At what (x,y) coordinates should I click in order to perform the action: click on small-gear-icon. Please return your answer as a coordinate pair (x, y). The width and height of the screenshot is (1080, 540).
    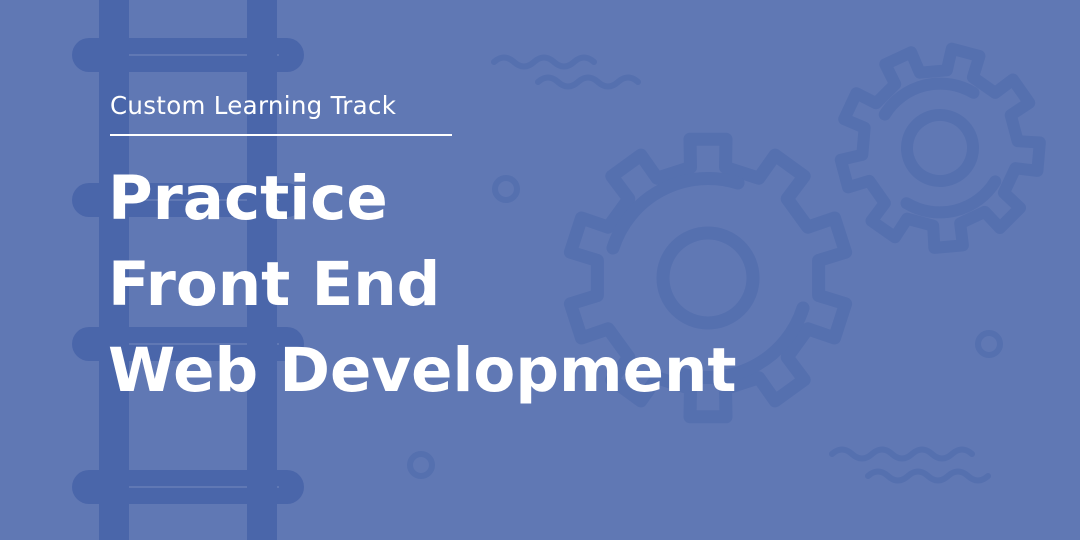
    Looking at the image, I should click on (940, 148).